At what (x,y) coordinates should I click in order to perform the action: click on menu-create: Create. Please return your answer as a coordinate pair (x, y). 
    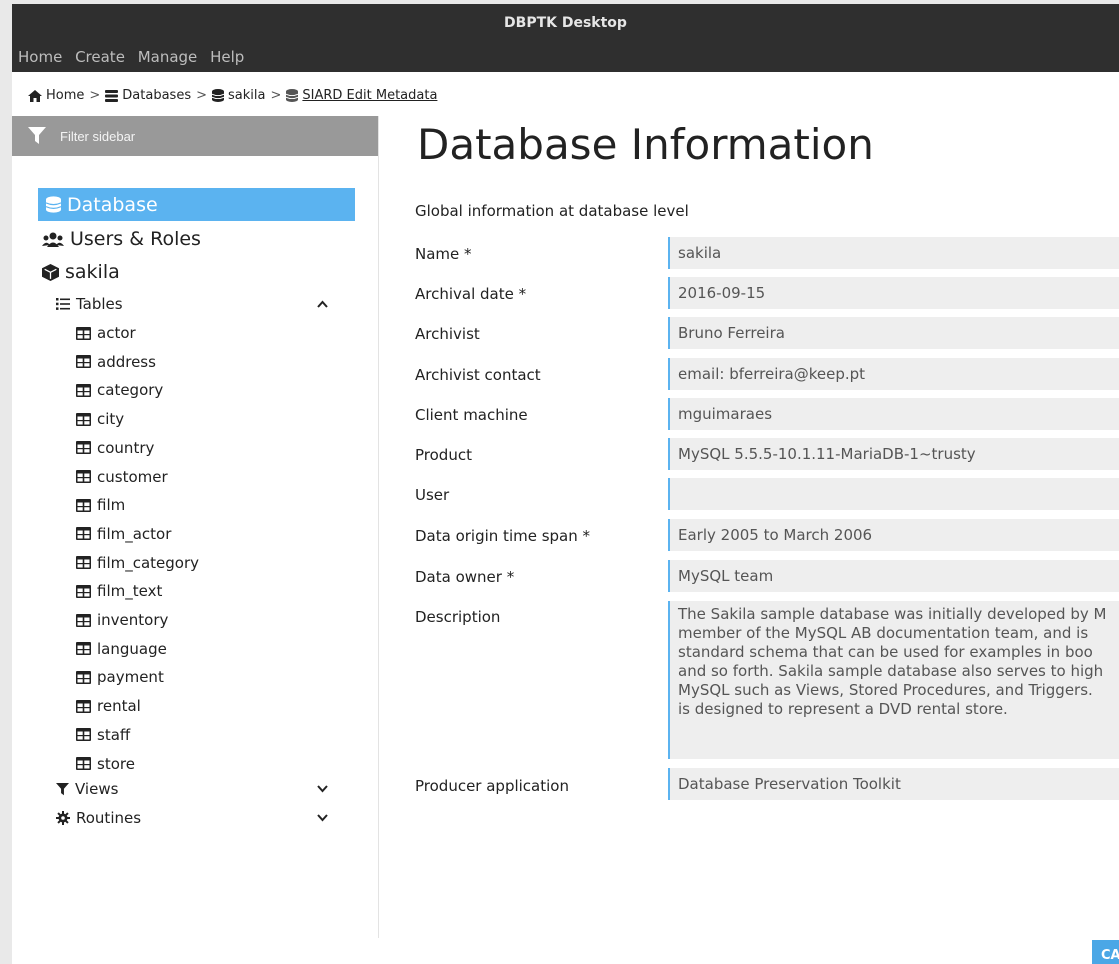
    Looking at the image, I should click on (100, 57).